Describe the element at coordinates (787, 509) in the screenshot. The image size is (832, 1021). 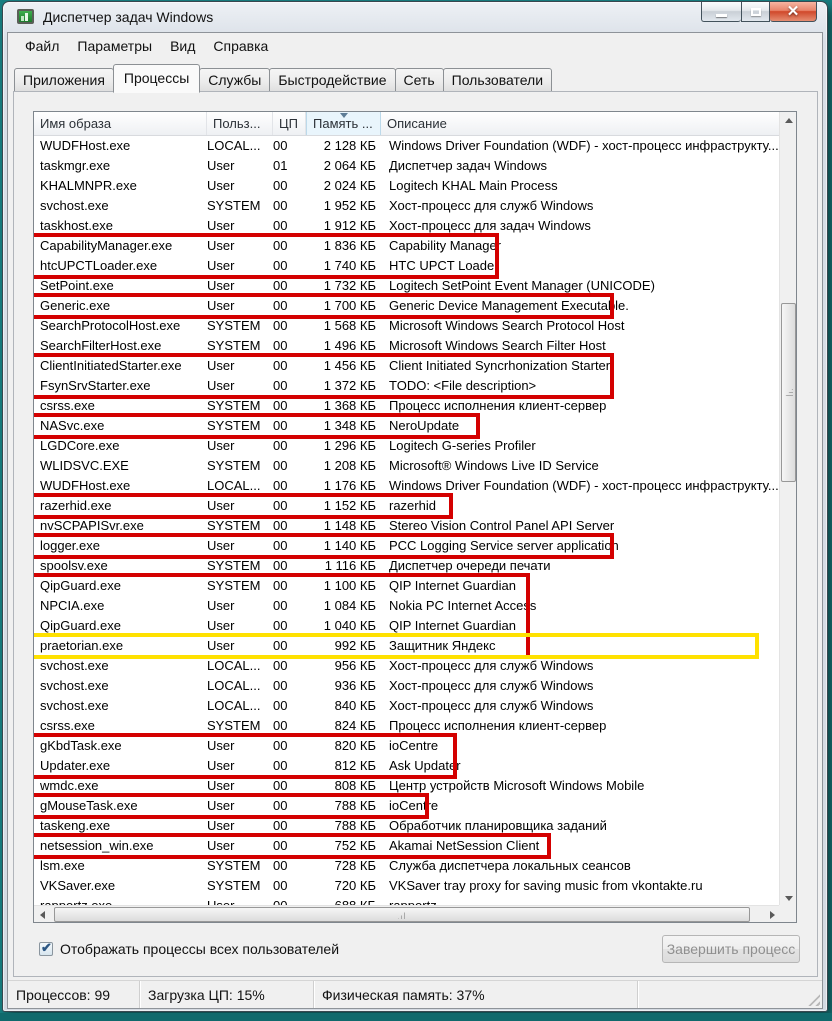
I see `vertical-scrollbar` at that location.